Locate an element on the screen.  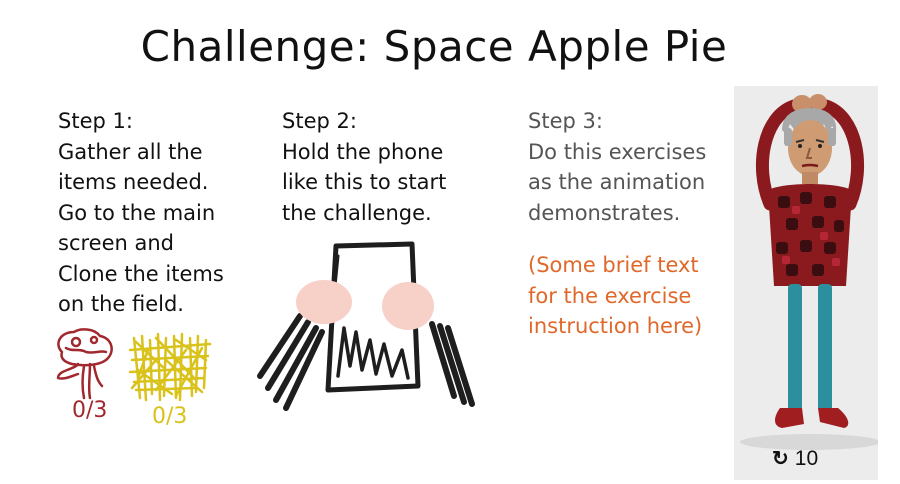
step-1-line: screen and is located at coordinates (116, 243).